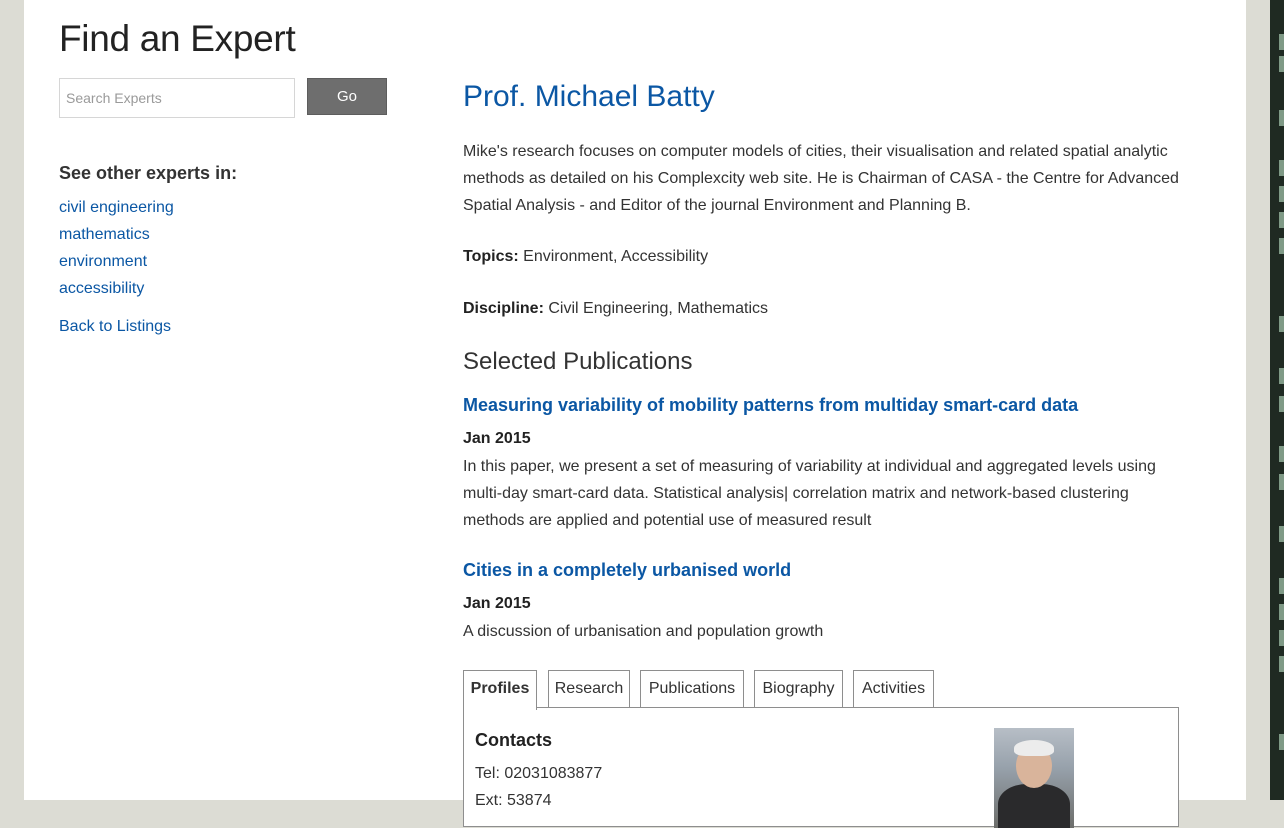  I want to click on topics-line: Topics: Environment, Accessibility, so click(585, 257).